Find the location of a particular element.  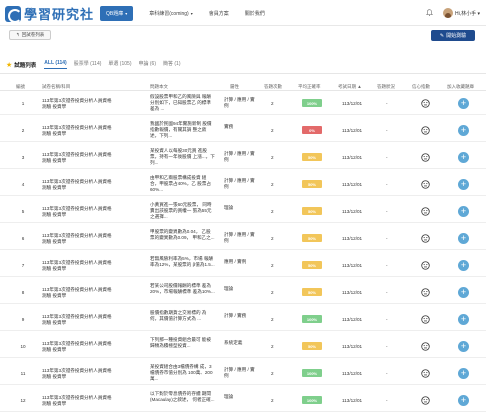

divider is located at coordinates (243, 73).